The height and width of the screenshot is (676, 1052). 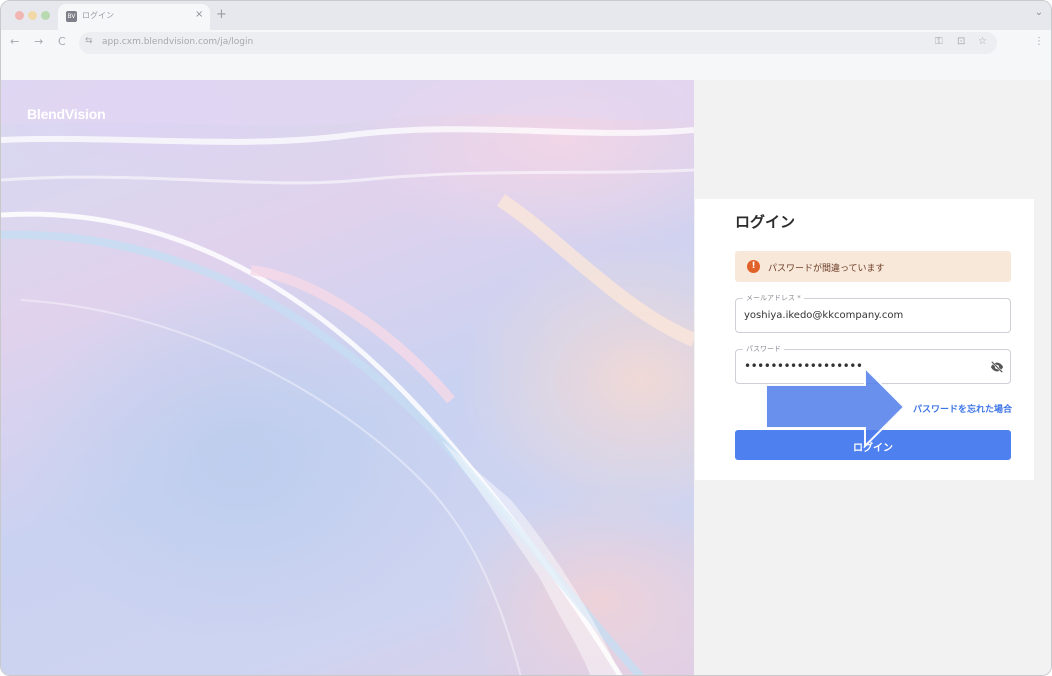 I want to click on tab-title: ログイン, so click(x=98, y=15).